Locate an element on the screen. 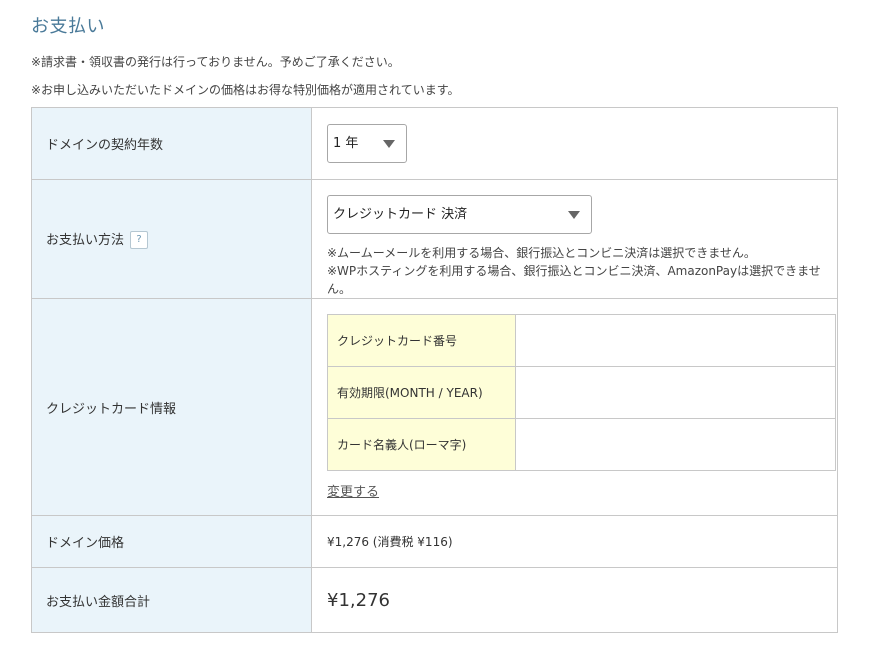 This screenshot has width=884, height=656. contract-years-label: ドメインの契約年数 is located at coordinates (171, 143).